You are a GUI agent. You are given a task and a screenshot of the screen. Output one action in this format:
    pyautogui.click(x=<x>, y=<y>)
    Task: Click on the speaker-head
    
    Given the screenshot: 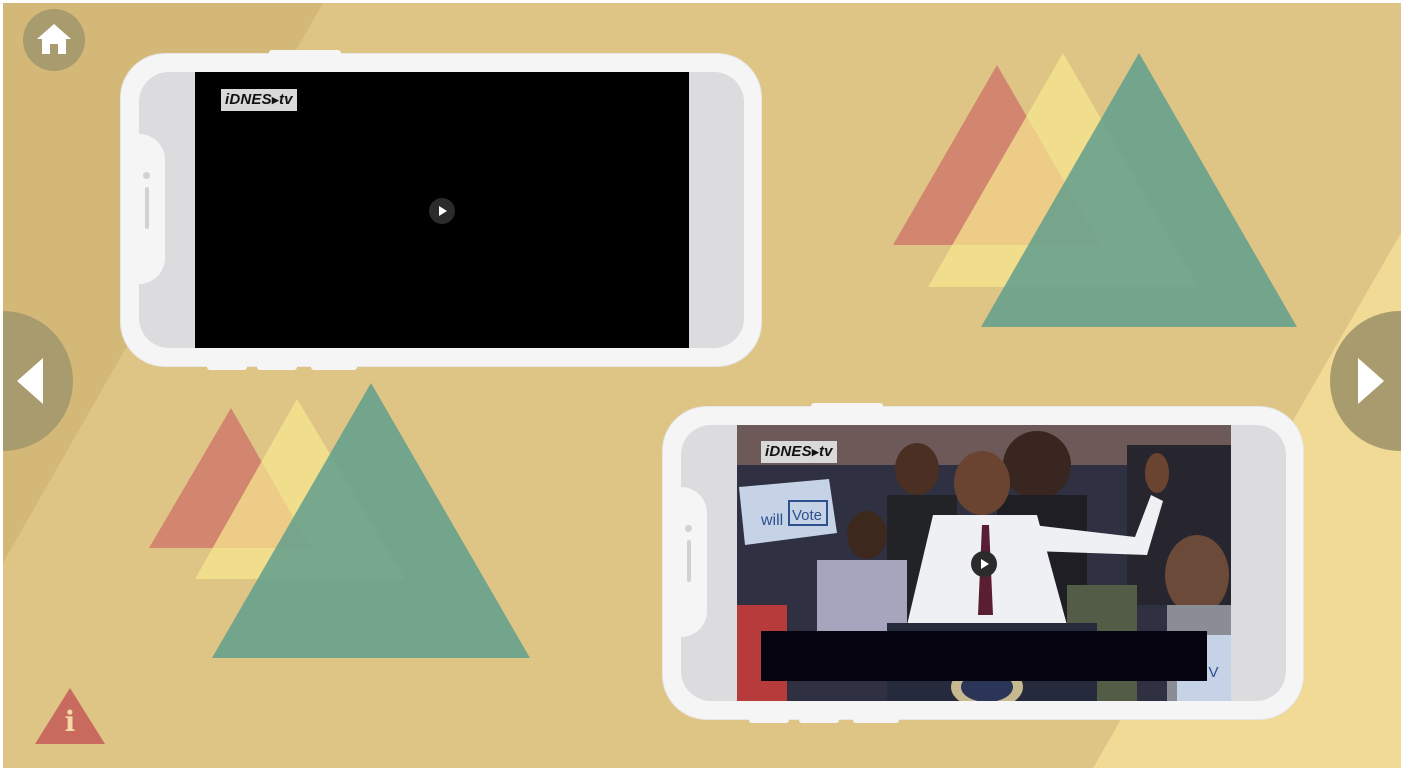 What is the action you would take?
    pyautogui.click(x=982, y=483)
    